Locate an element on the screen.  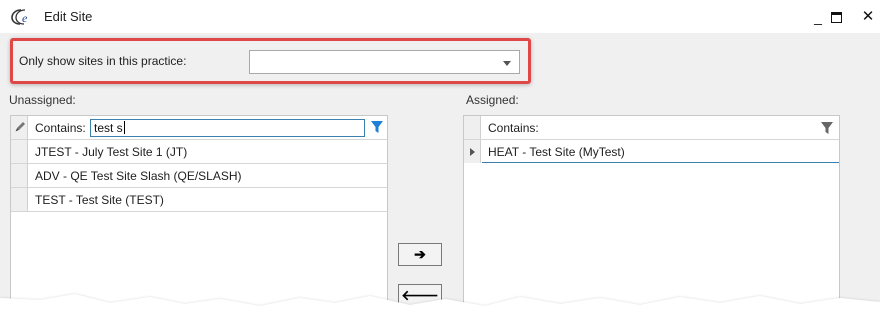
site-name: ADV - QE Test Site Slash (QE/SLASH) is located at coordinates (138, 176).